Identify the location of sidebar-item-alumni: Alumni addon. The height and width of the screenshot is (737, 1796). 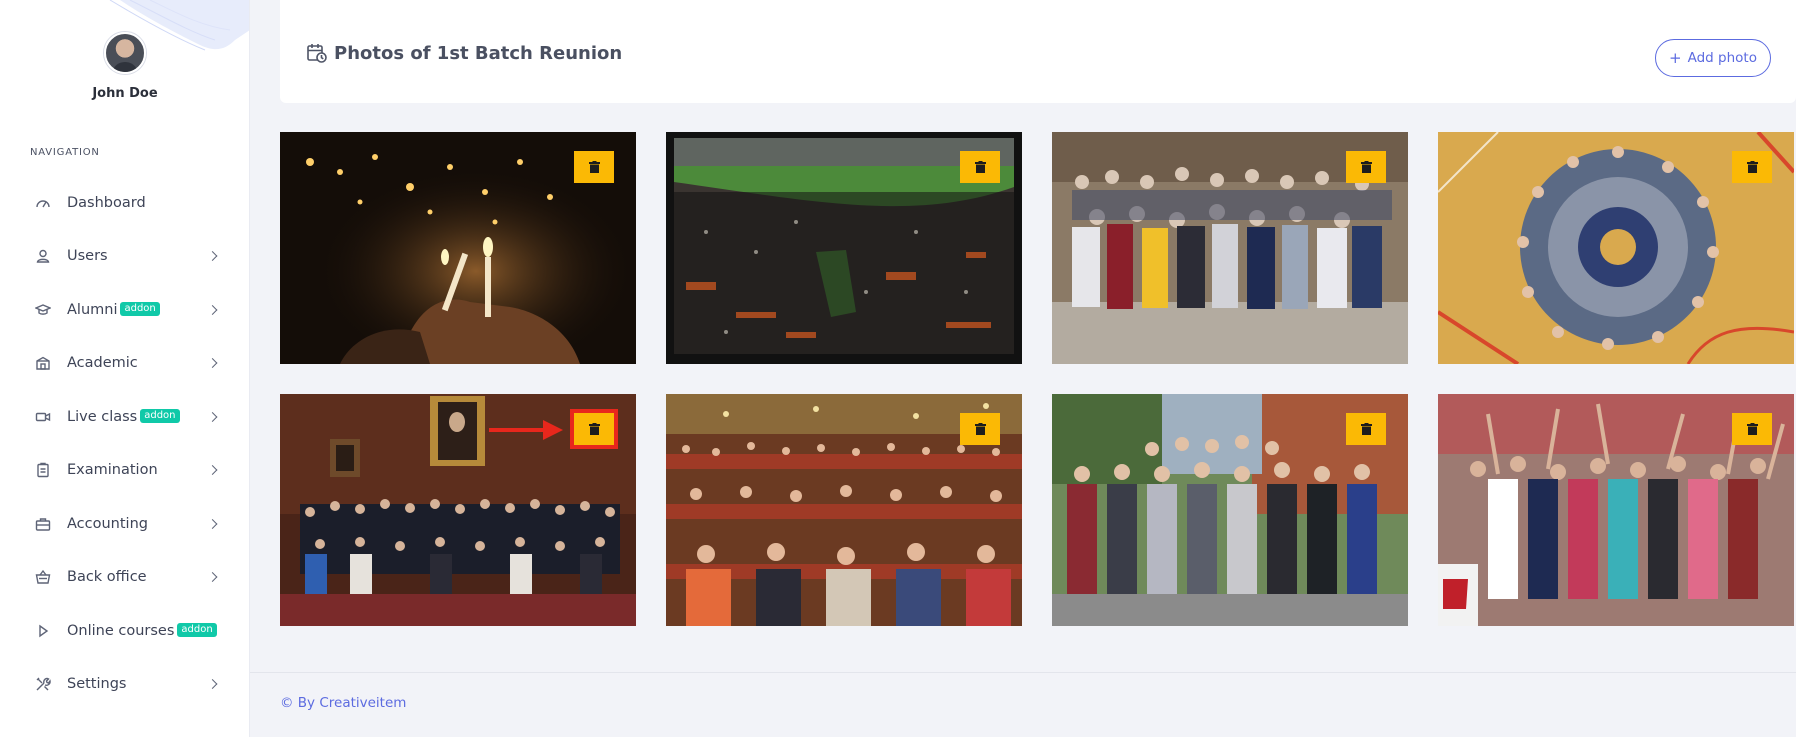
(124, 310).